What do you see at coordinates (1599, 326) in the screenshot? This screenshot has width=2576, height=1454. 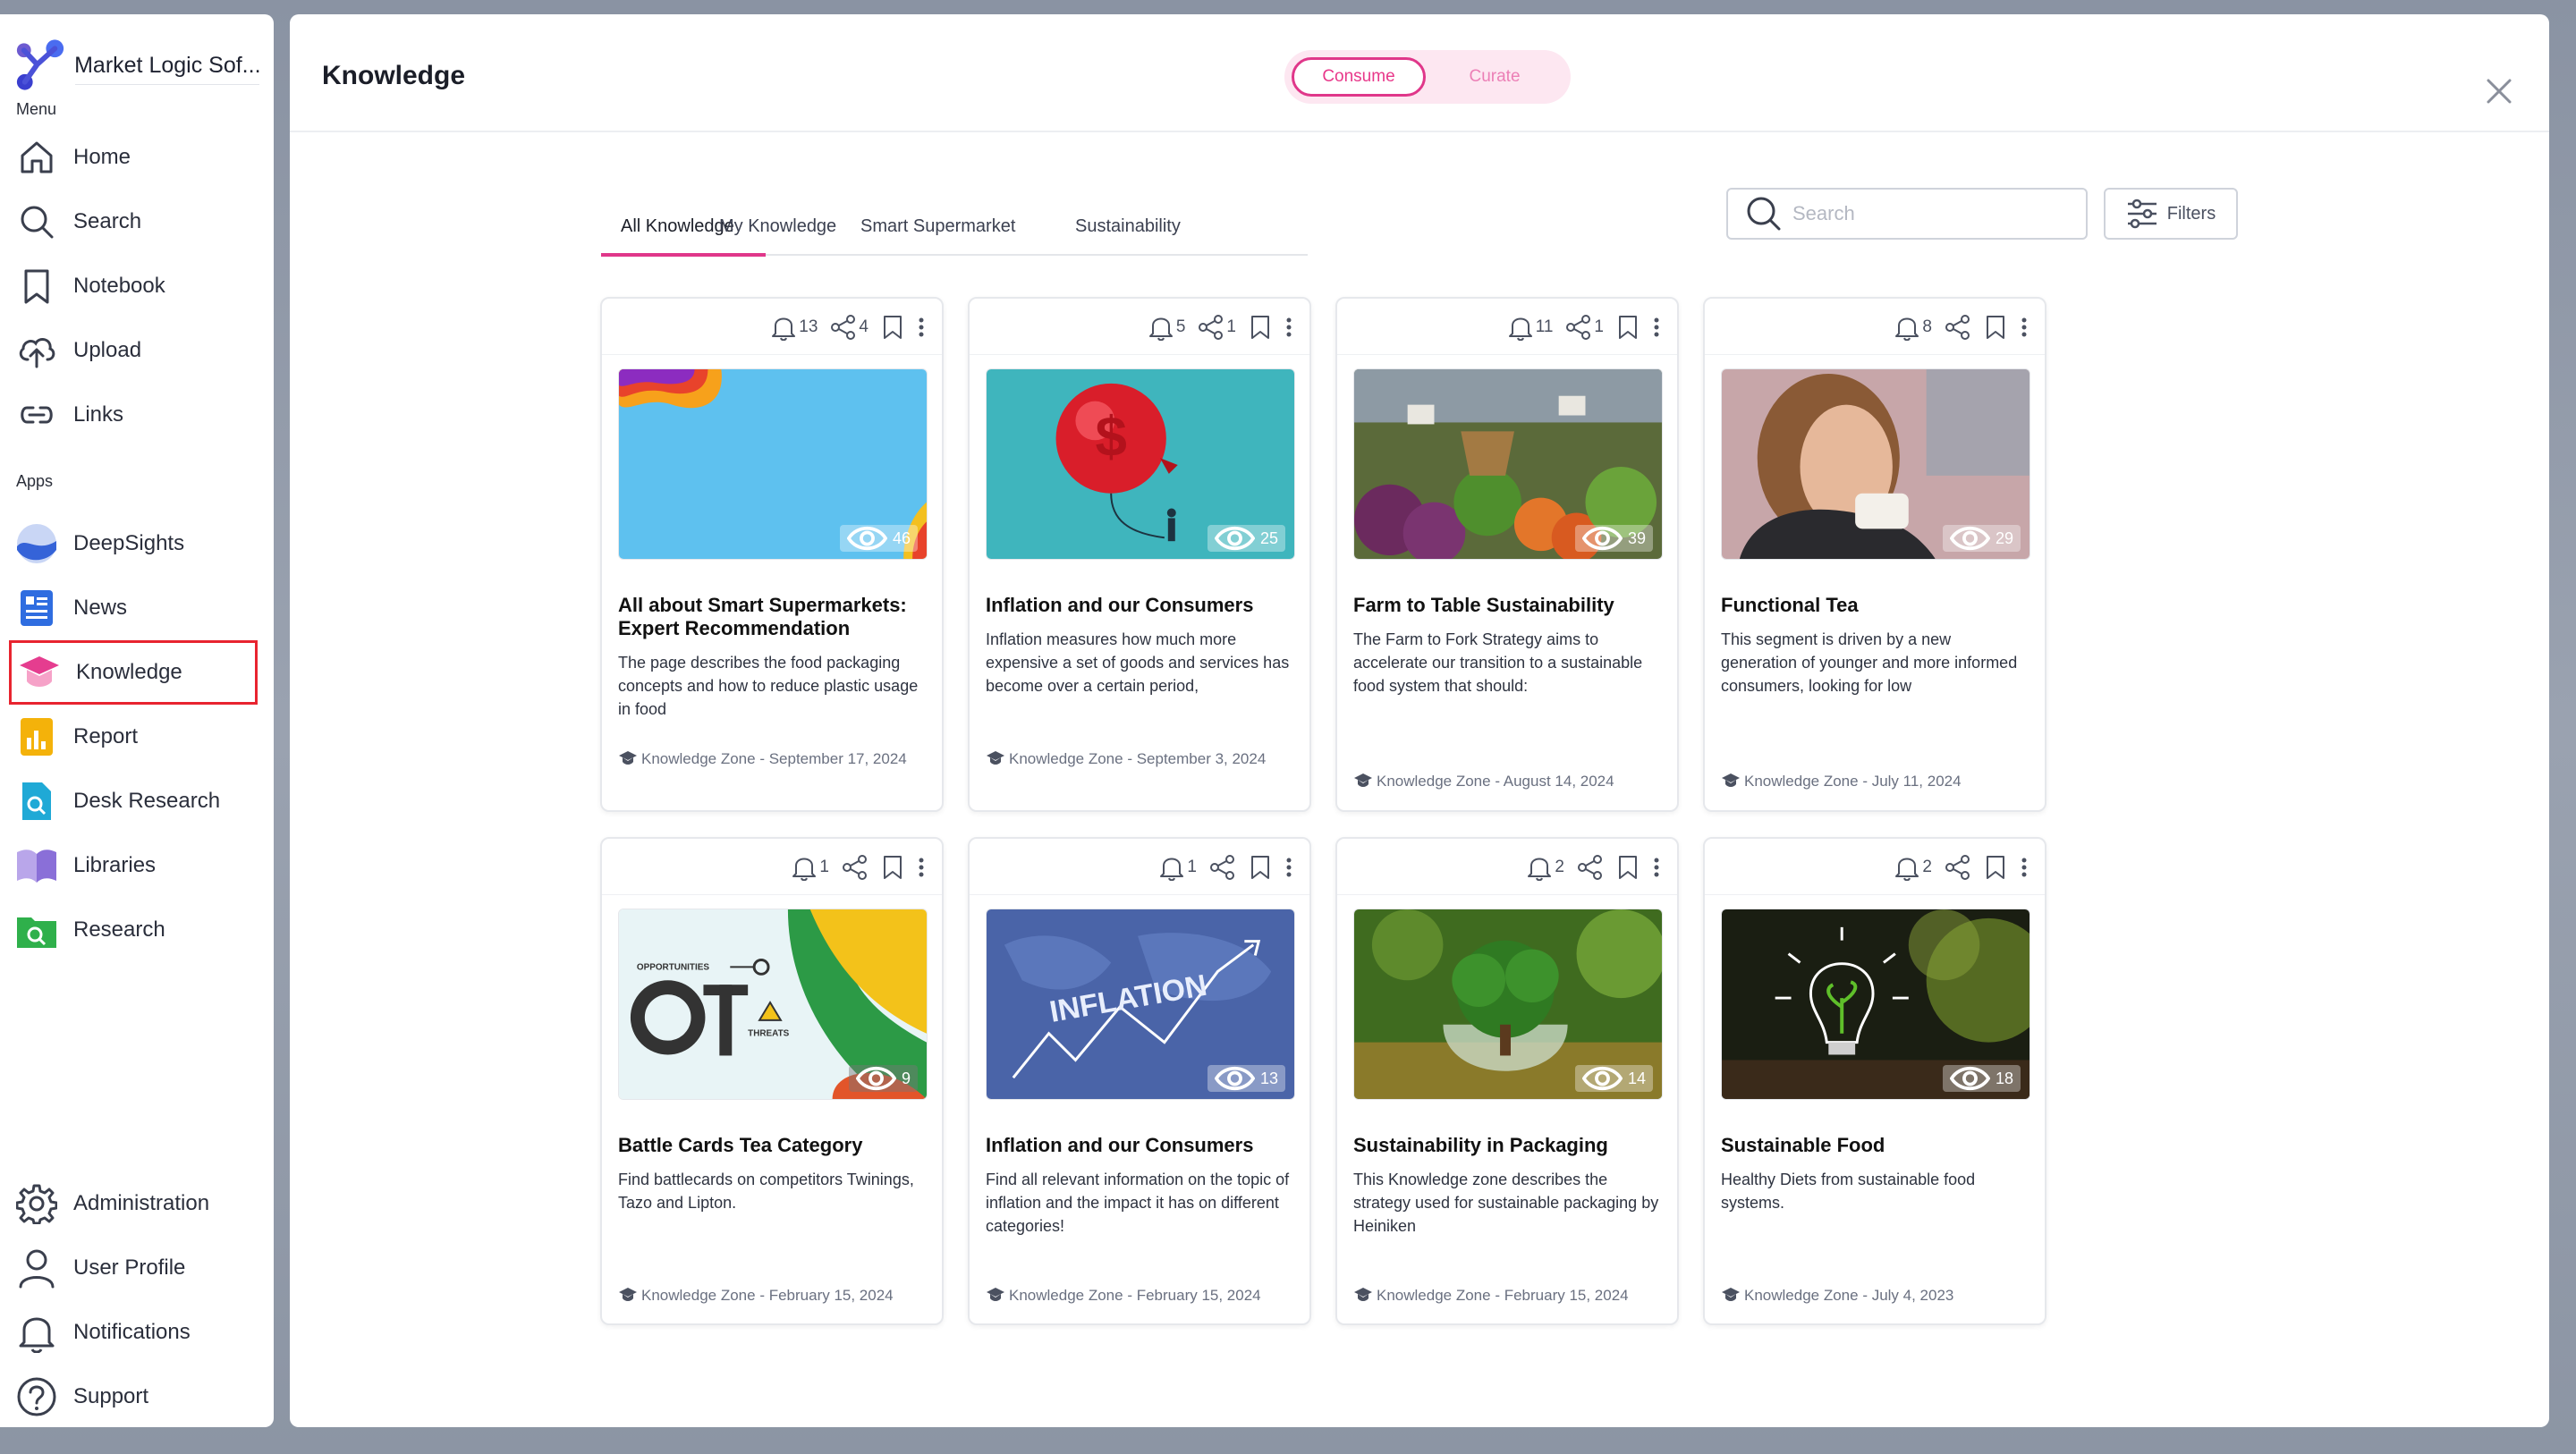 I see `share-number: 1` at bounding box center [1599, 326].